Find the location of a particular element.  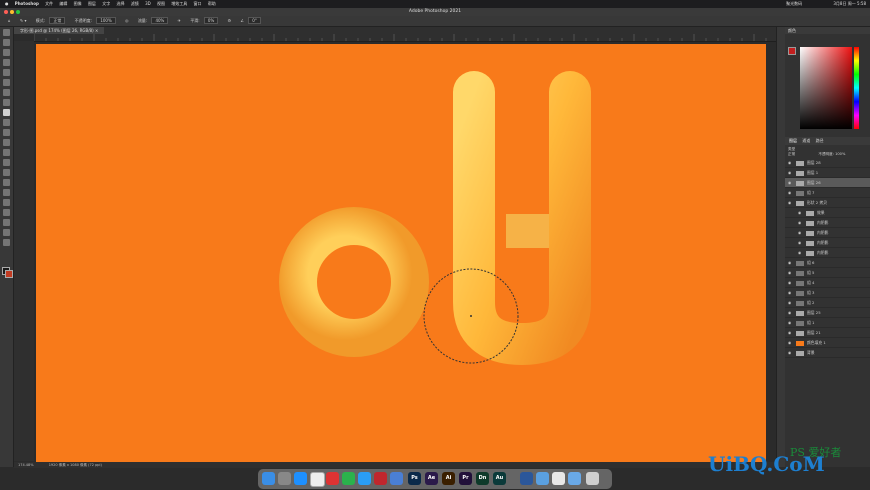

color-panel-foreground-swatch is located at coordinates (792, 51).